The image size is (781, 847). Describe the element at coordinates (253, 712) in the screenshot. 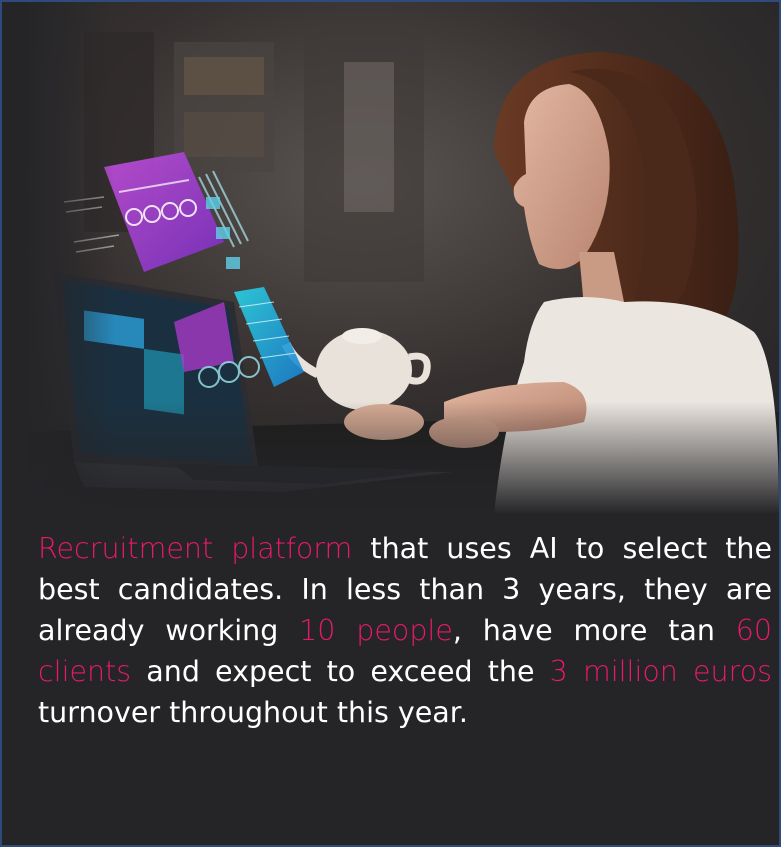

I see `description-text-4: turnover throughout this year.` at that location.